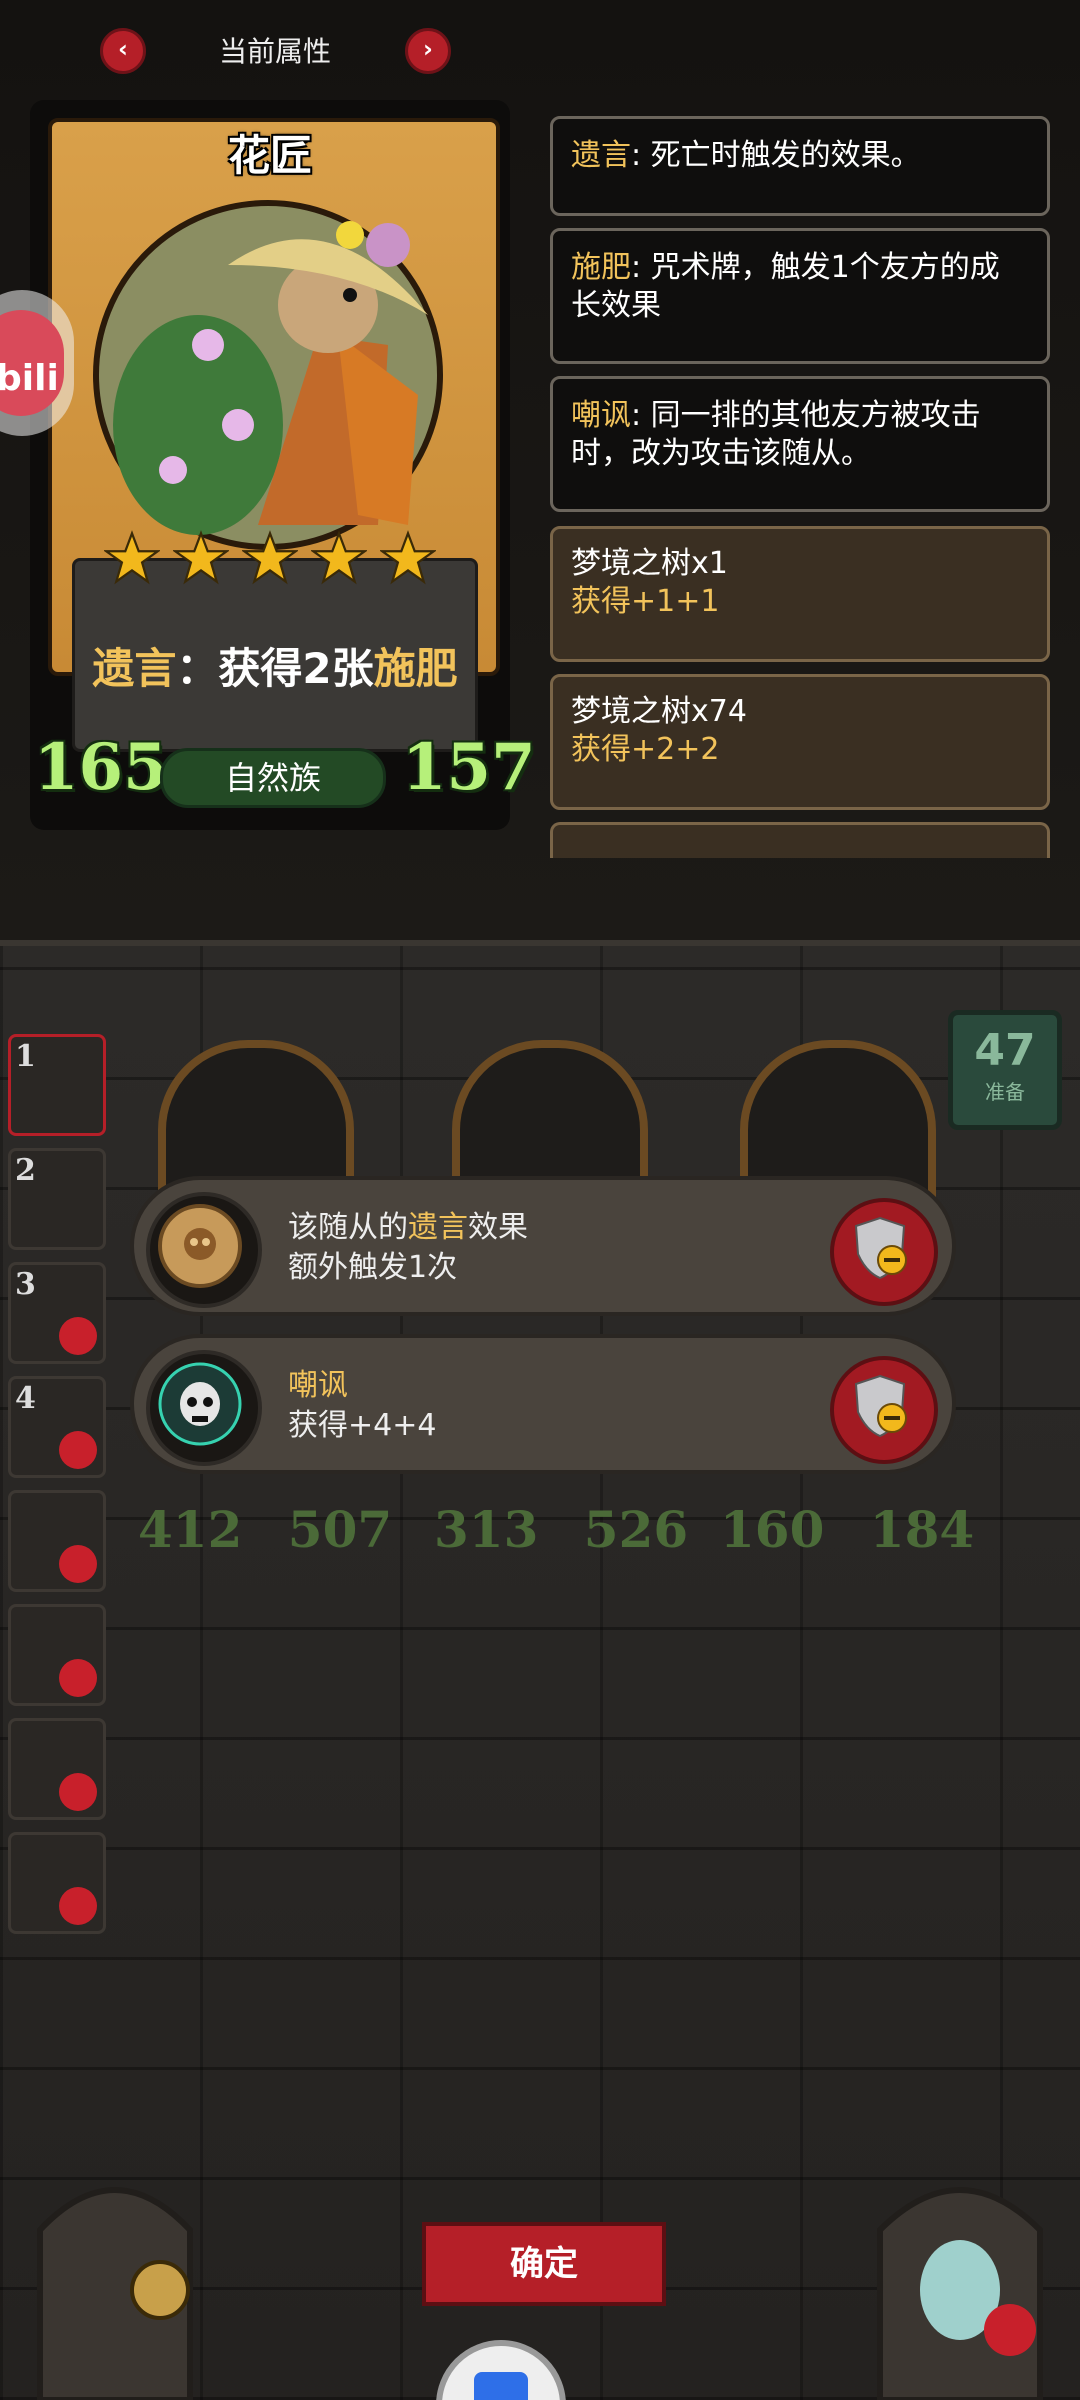 This screenshot has height=2400, width=1080. What do you see at coordinates (601, 267) in the screenshot?
I see `keyword-name: 施肥` at bounding box center [601, 267].